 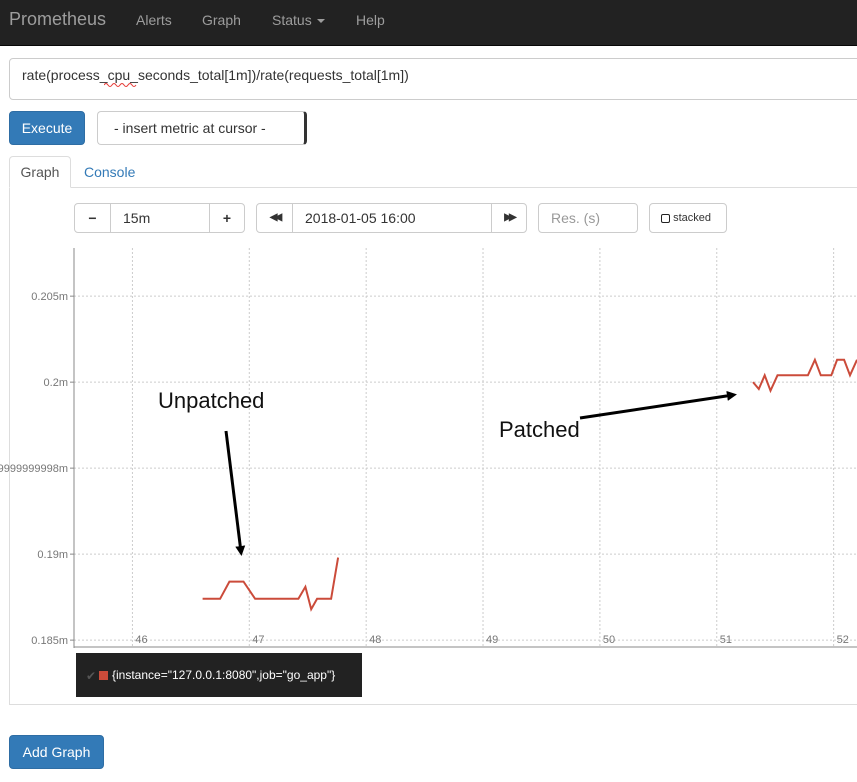 What do you see at coordinates (56, 383) in the screenshot?
I see `y-tick-label: 0.2m` at bounding box center [56, 383].